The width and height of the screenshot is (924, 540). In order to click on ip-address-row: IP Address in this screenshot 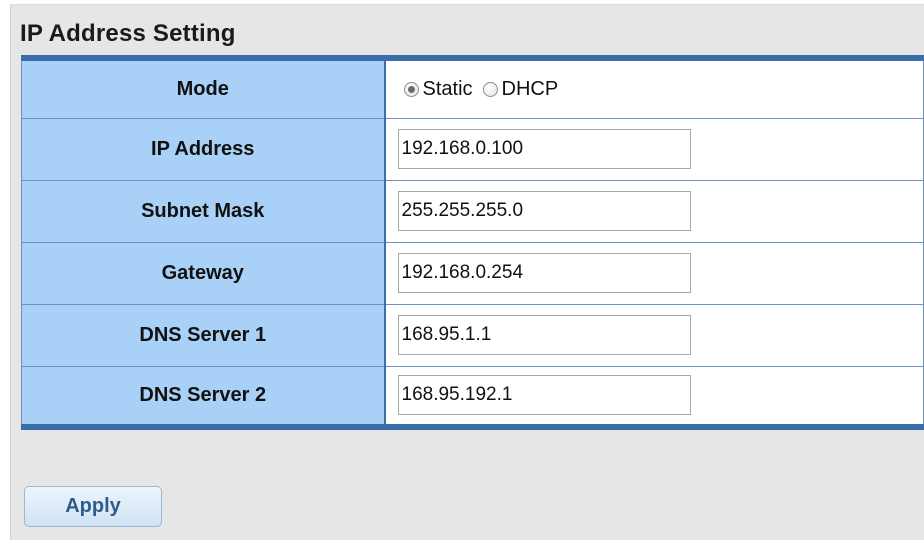, I will do `click(472, 149)`.